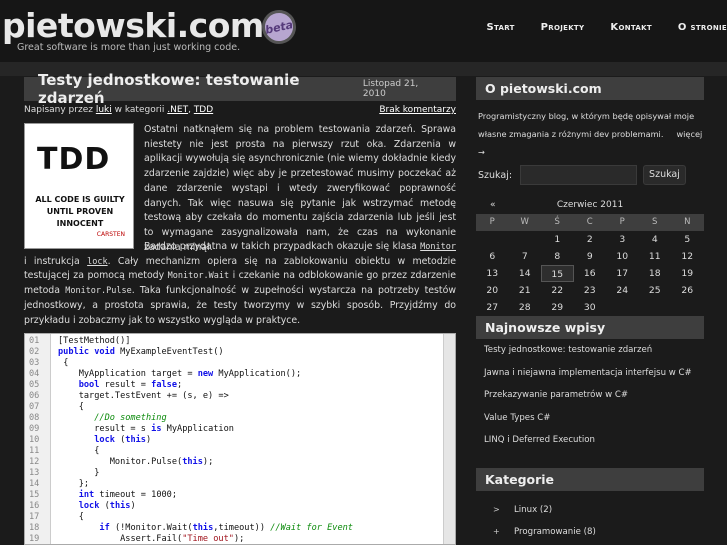  Describe the element at coordinates (557, 273) in the screenshot. I see `calendar-day: 15` at that location.